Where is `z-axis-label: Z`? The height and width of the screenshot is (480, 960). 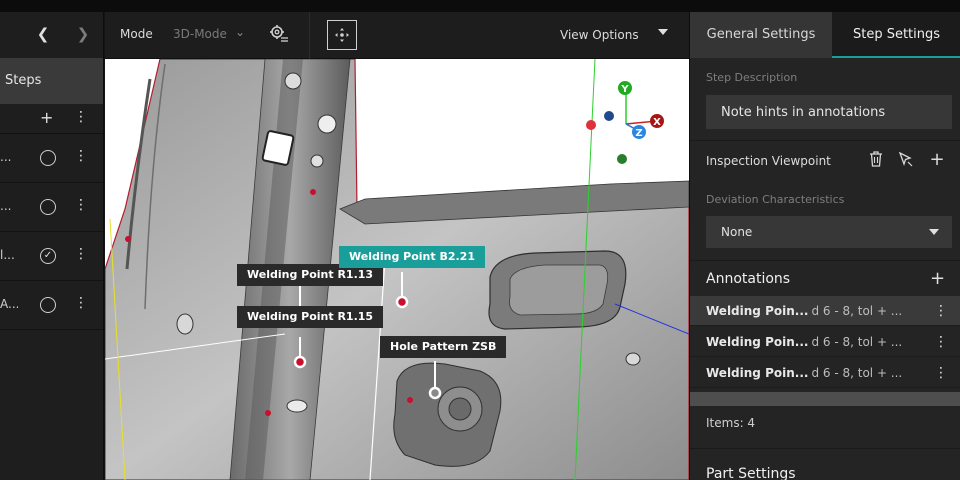 z-axis-label: Z is located at coordinates (638, 133).